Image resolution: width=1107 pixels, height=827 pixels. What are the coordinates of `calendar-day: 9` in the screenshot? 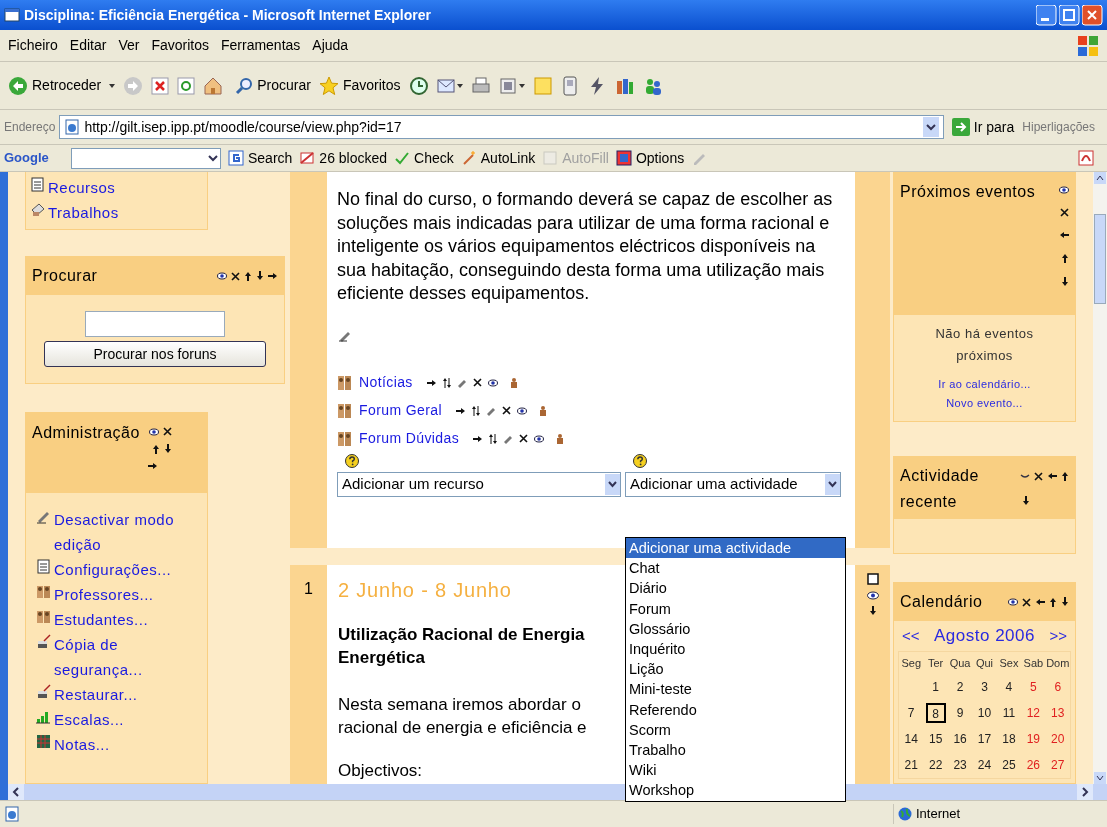 It's located at (960, 713).